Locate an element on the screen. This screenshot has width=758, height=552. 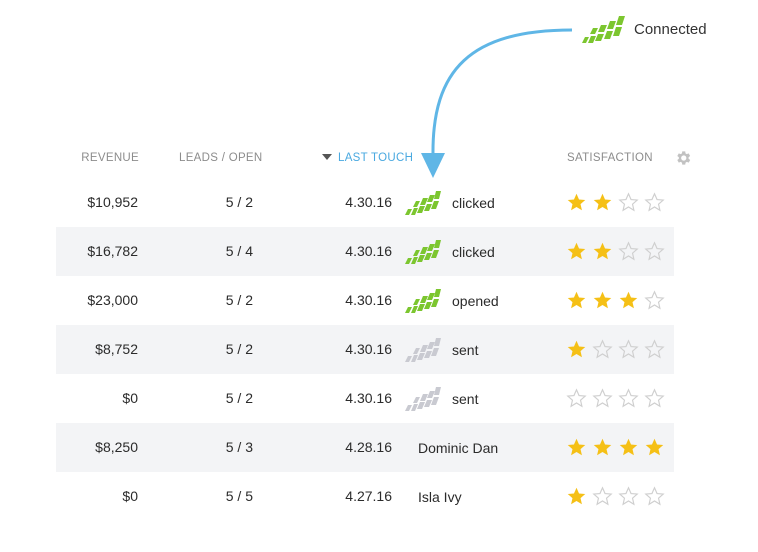
last-touch-date: 4.27.16 is located at coordinates (368, 496).